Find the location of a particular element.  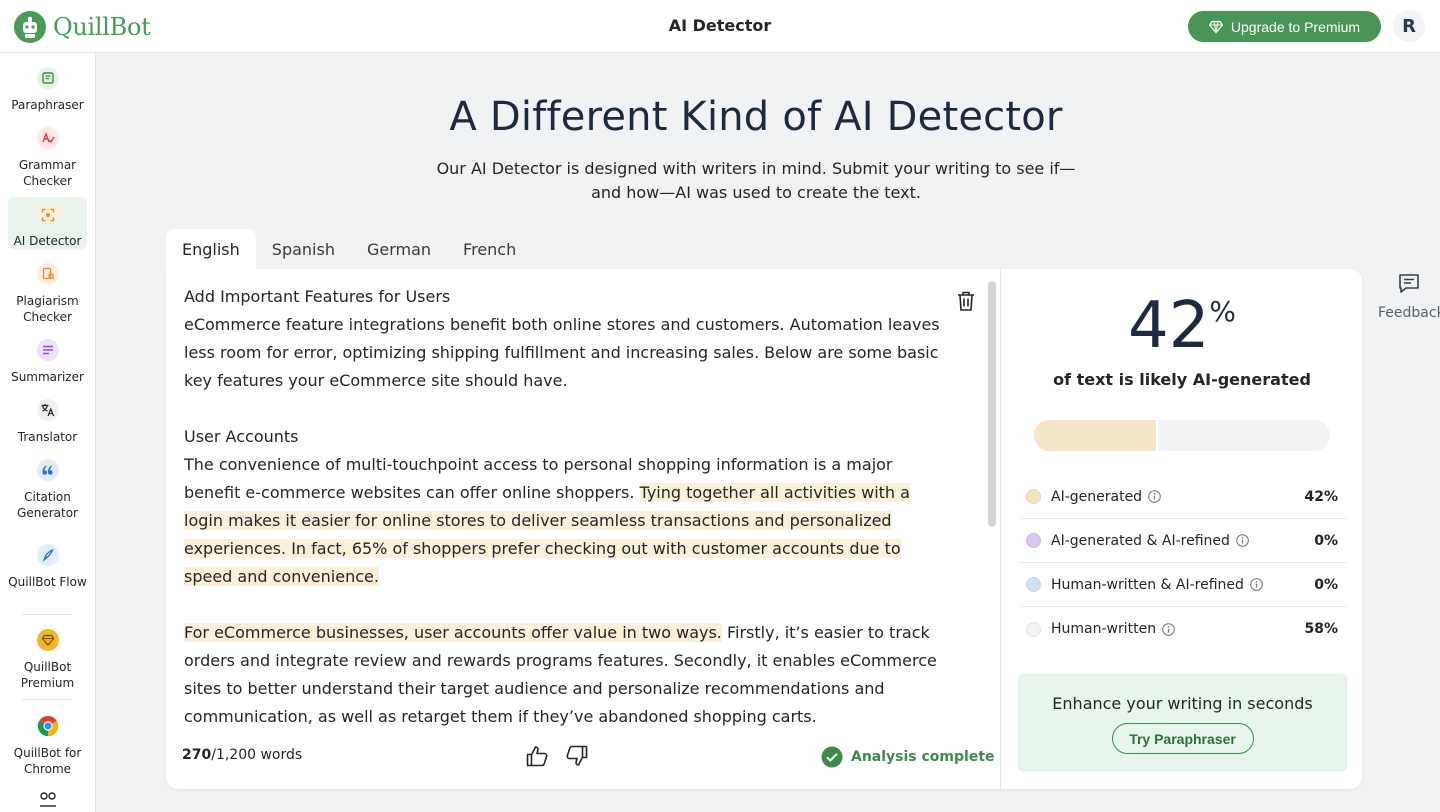

brand-name: QuillBot is located at coordinates (102, 27).